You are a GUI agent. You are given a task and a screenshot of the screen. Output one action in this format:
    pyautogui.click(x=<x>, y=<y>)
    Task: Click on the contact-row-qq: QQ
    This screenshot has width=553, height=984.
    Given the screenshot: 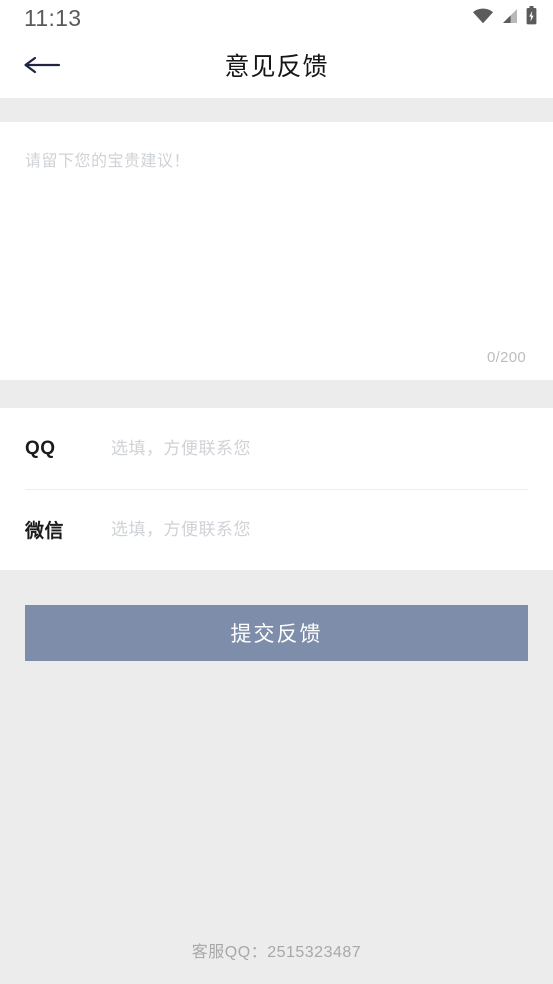 What is the action you would take?
    pyautogui.click(x=276, y=449)
    